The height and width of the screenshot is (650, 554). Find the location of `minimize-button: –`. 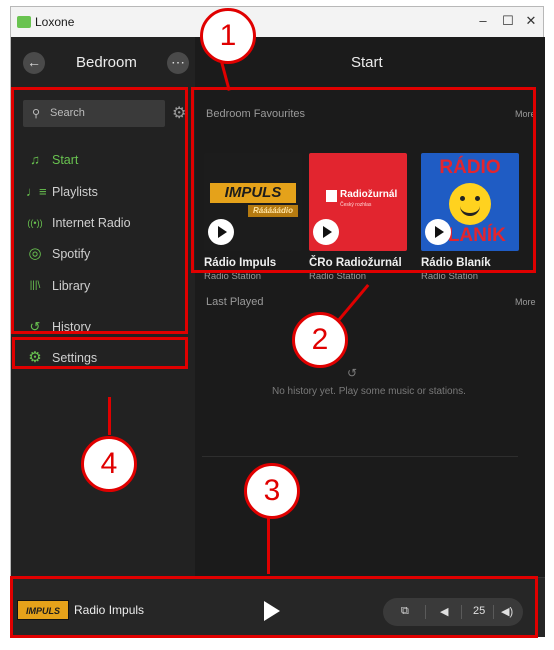

minimize-button: – is located at coordinates (483, 22).